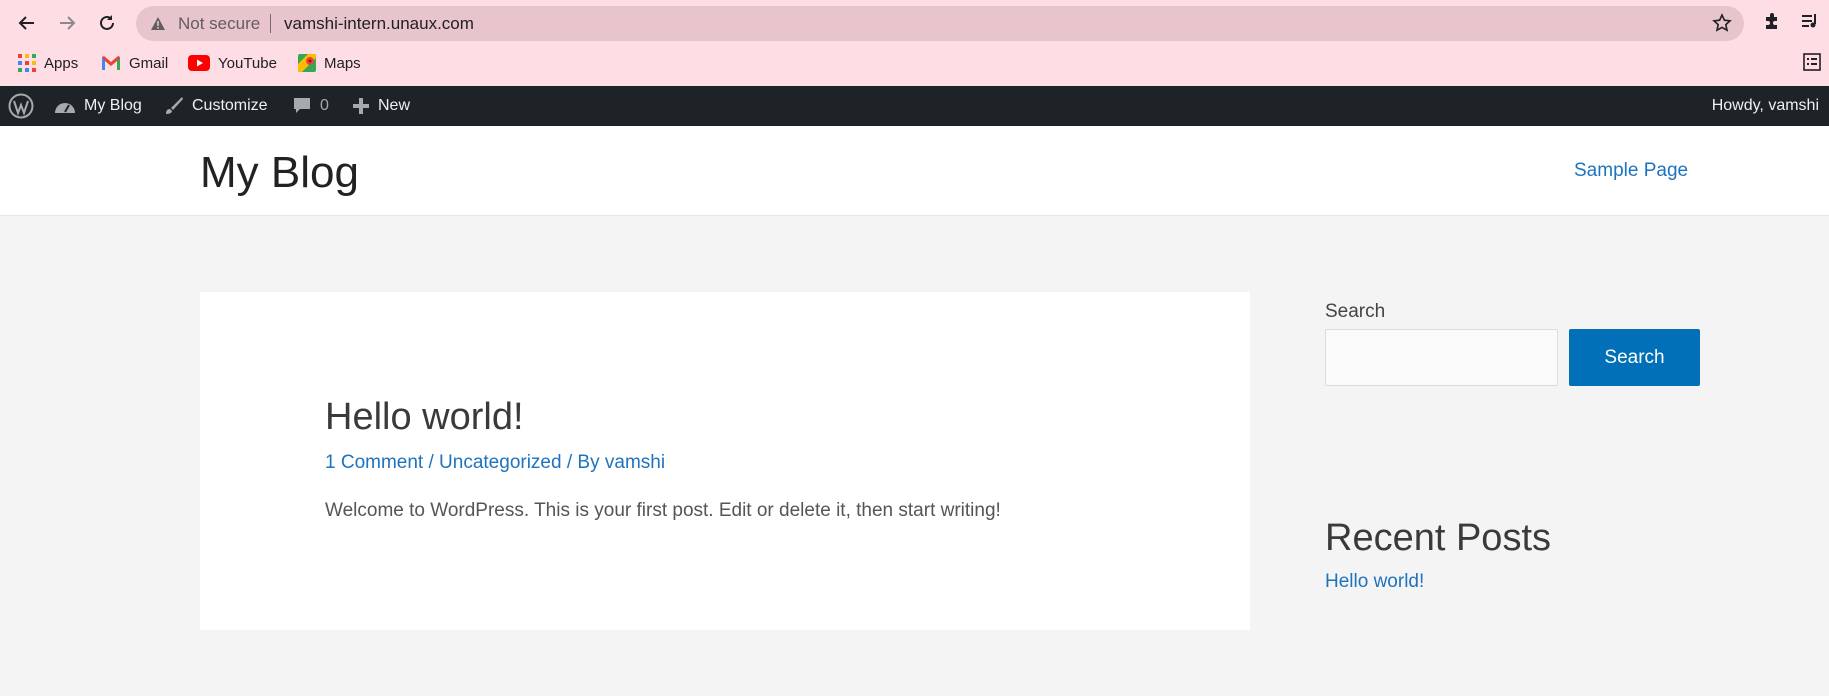  I want to click on bookmark-label: Gmail, so click(149, 63).